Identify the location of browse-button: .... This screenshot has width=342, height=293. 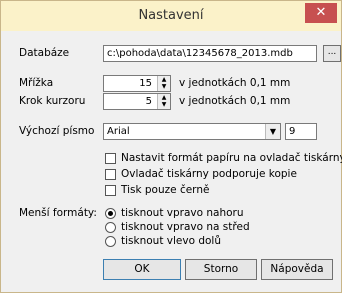
(332, 53).